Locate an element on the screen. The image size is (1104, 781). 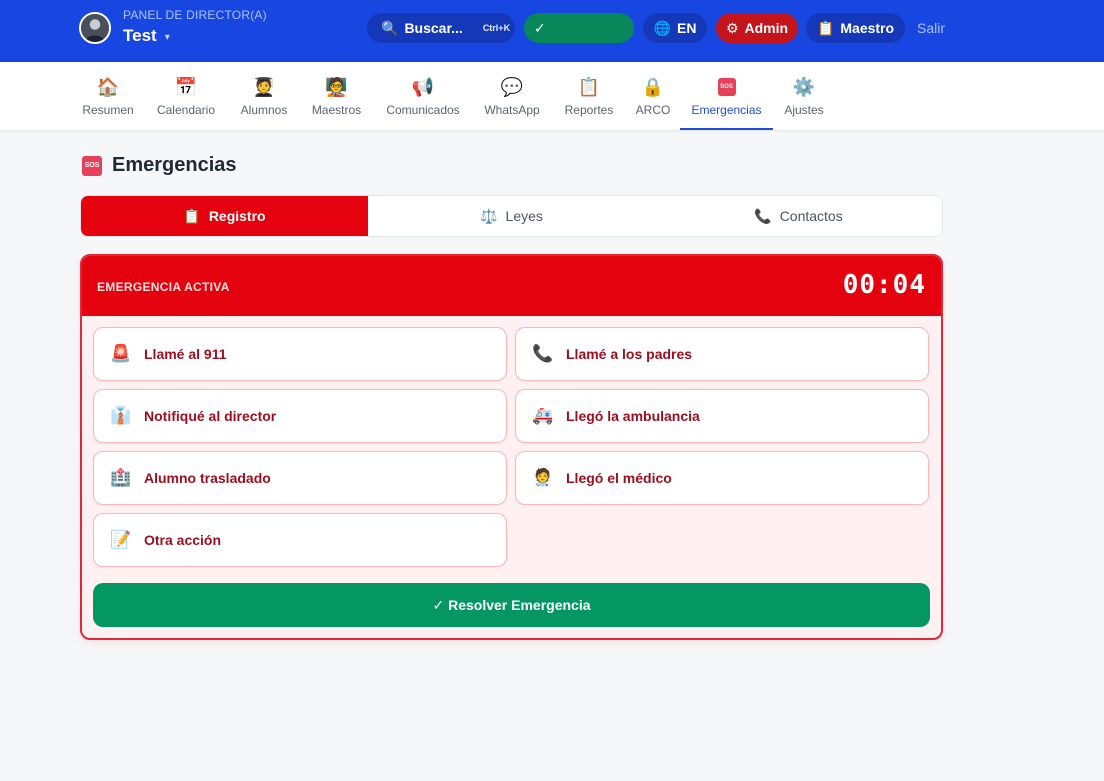
school-name: Test is located at coordinates (140, 35).